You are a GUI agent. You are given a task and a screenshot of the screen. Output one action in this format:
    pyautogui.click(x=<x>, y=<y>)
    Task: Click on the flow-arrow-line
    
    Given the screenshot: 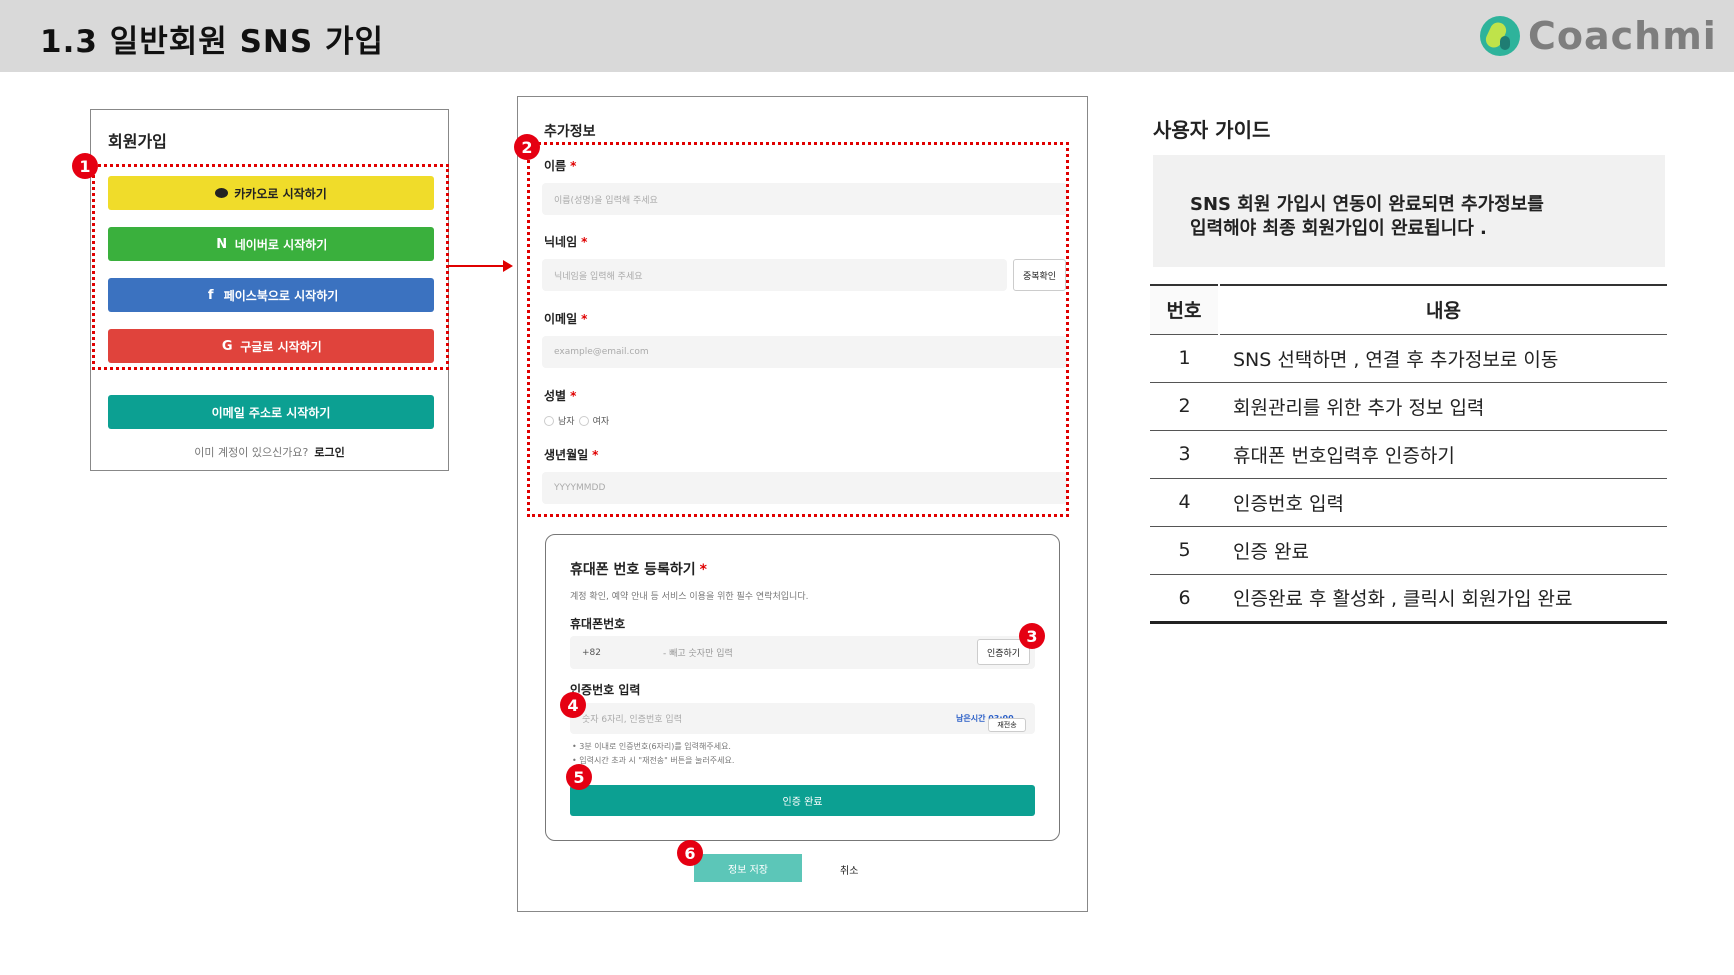 What is the action you would take?
    pyautogui.click(x=477, y=266)
    